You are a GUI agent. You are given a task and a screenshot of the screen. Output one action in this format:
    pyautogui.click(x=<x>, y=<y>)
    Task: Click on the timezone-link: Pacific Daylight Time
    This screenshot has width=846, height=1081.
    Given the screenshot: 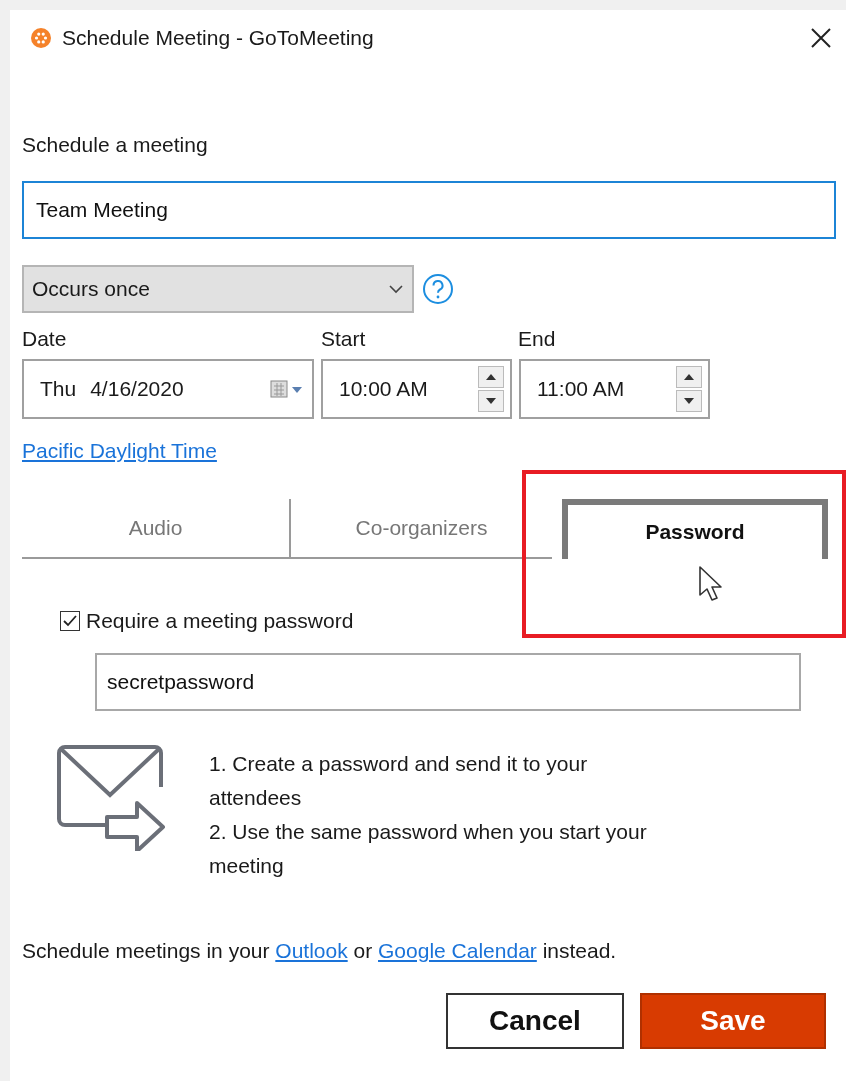 What is the action you would take?
    pyautogui.click(x=119, y=451)
    